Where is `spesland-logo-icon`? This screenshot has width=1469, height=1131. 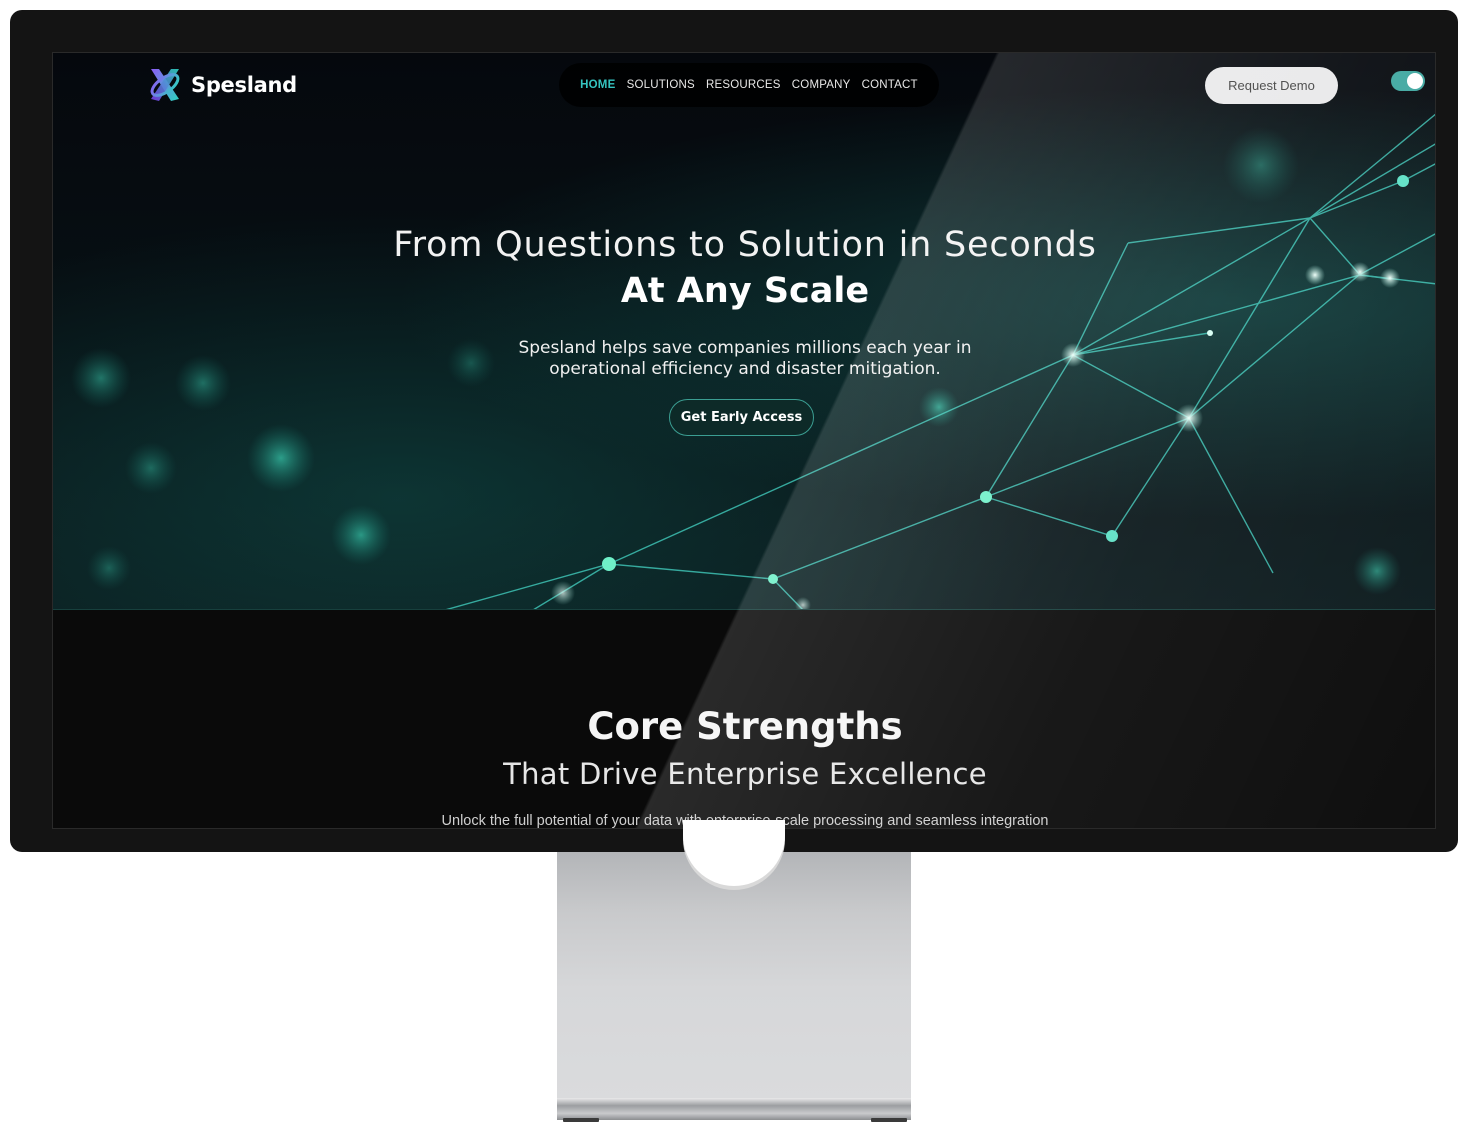
spesland-logo-icon is located at coordinates (165, 85).